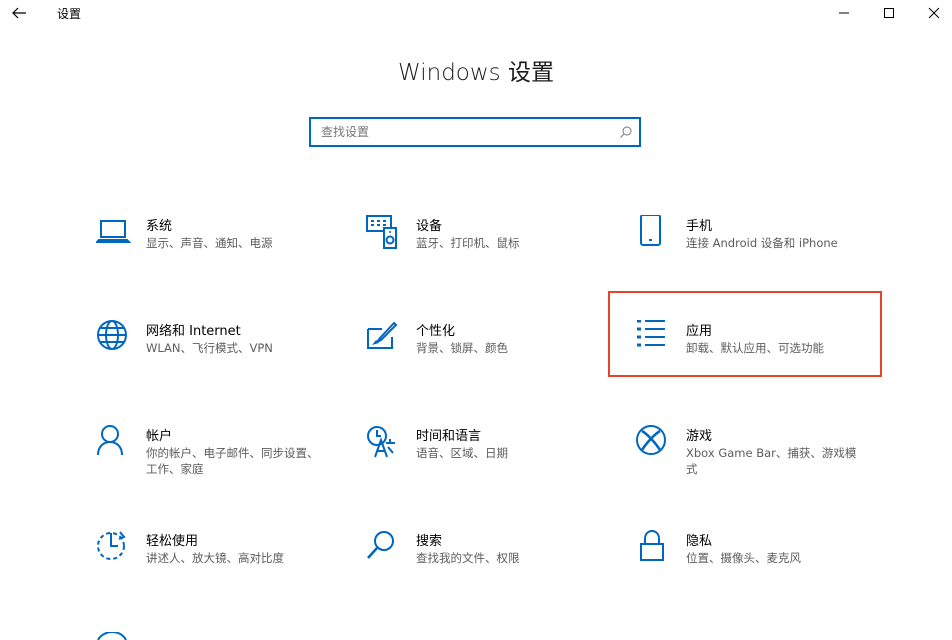 The image size is (952, 640). I want to click on tile-title: 游戏, so click(699, 436).